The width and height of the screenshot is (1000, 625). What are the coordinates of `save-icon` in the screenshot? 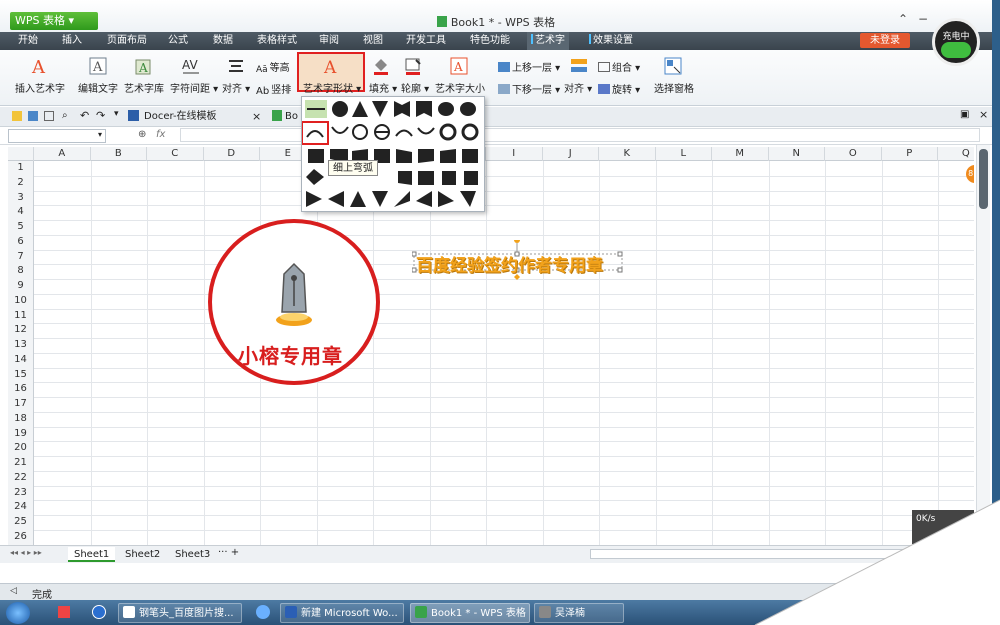 It's located at (33, 116).